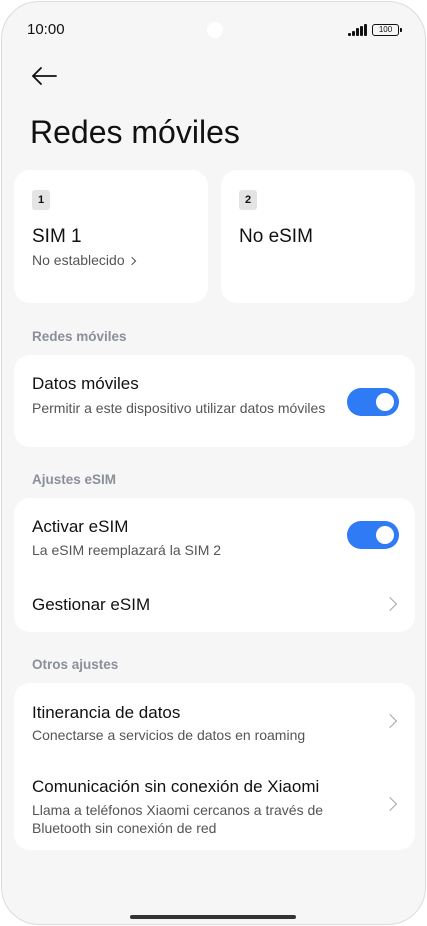 This screenshot has height=926, width=427. I want to click on battery-icon: 100, so click(385, 30).